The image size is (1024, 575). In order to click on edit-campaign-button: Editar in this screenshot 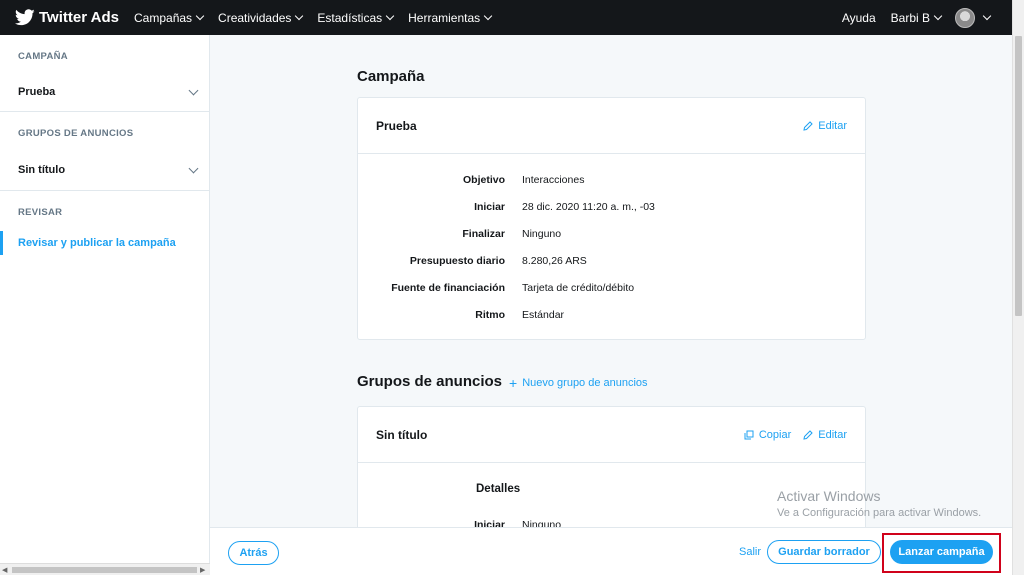, I will do `click(825, 126)`.